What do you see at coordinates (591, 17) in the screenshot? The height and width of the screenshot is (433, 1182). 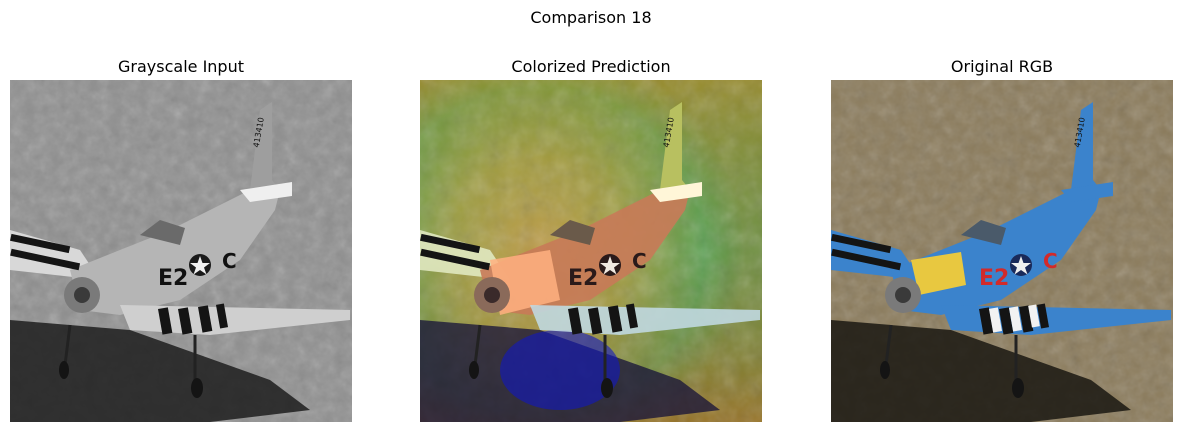 I see `figure-title: Comparison 18` at bounding box center [591, 17].